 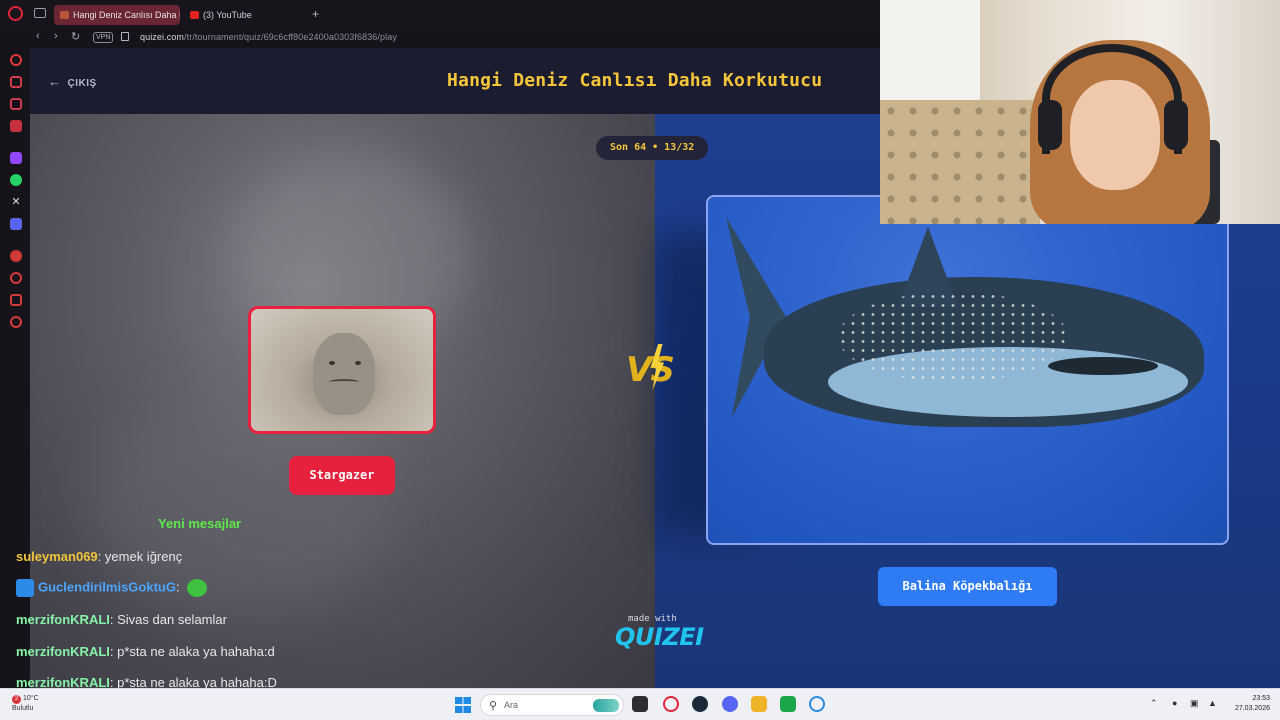 I want to click on weather-temp: 10°C, so click(x=31, y=698).